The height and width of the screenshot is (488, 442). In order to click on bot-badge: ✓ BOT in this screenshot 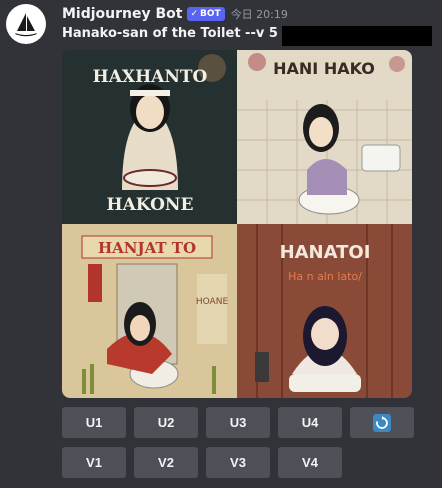, I will do `click(206, 14)`.